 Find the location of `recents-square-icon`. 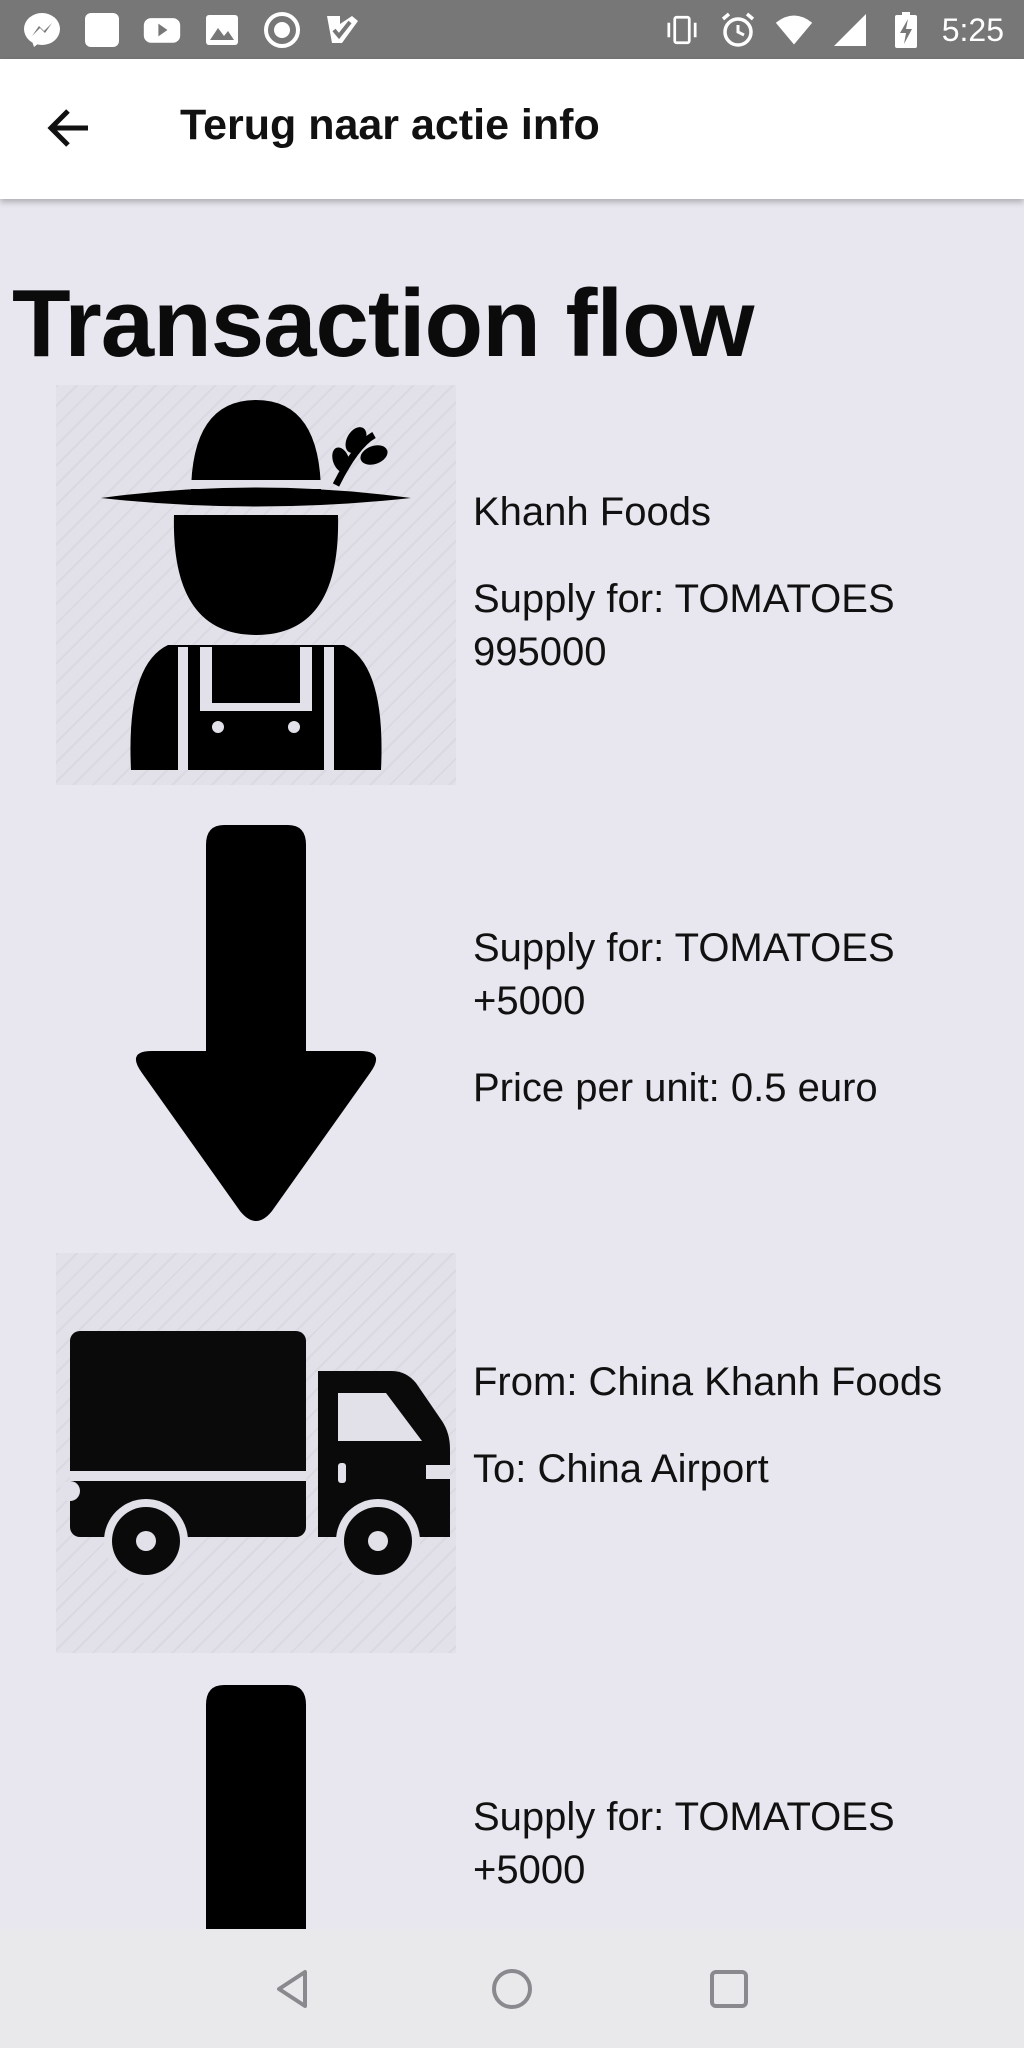

recents-square-icon is located at coordinates (729, 1989).